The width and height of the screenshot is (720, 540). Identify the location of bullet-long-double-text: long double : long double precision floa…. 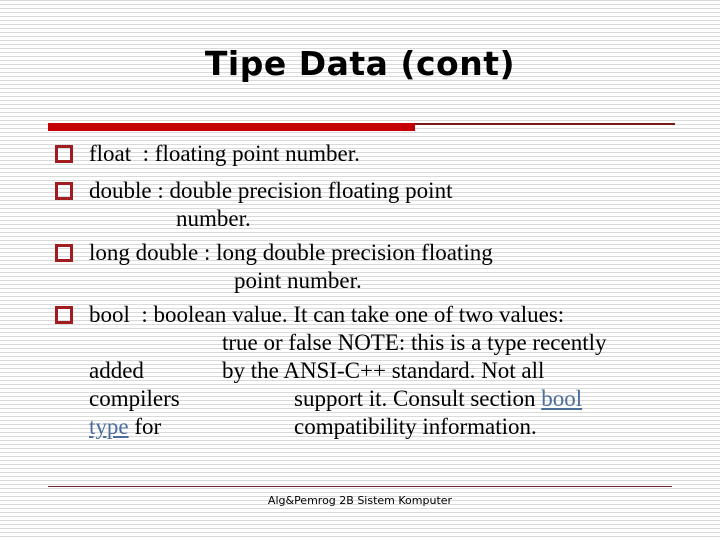
(291, 252).